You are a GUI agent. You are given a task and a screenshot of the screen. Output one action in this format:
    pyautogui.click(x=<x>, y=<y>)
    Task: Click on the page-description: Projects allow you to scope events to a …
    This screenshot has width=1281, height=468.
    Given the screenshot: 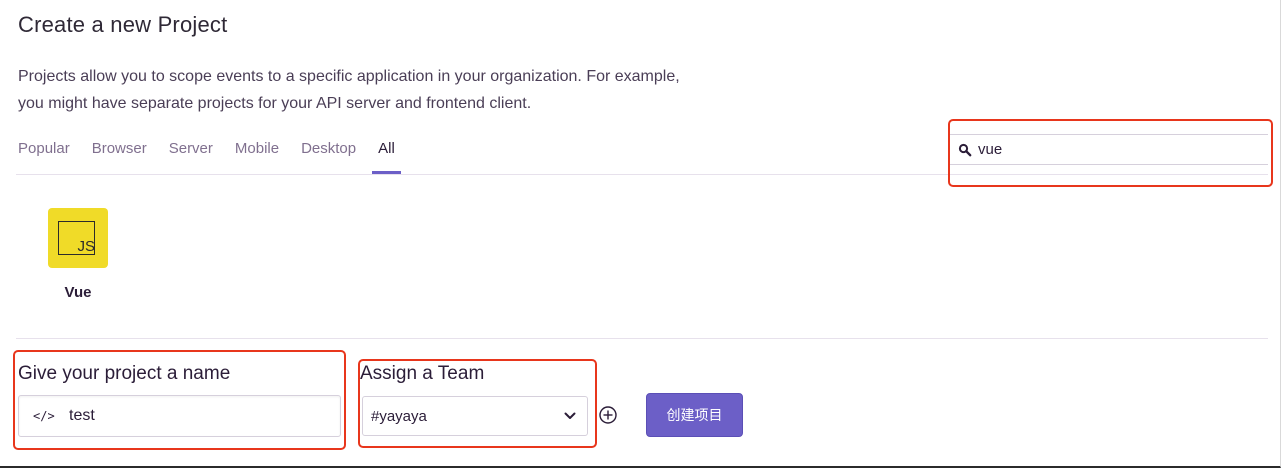 What is the action you would take?
    pyautogui.click(x=418, y=90)
    